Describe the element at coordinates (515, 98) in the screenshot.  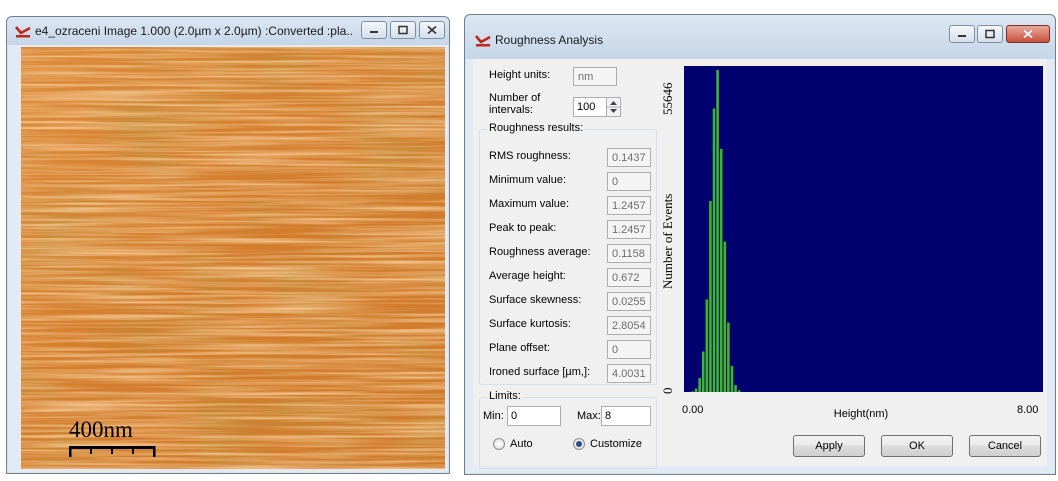
I see `intervals-label-line1: Number of` at that location.